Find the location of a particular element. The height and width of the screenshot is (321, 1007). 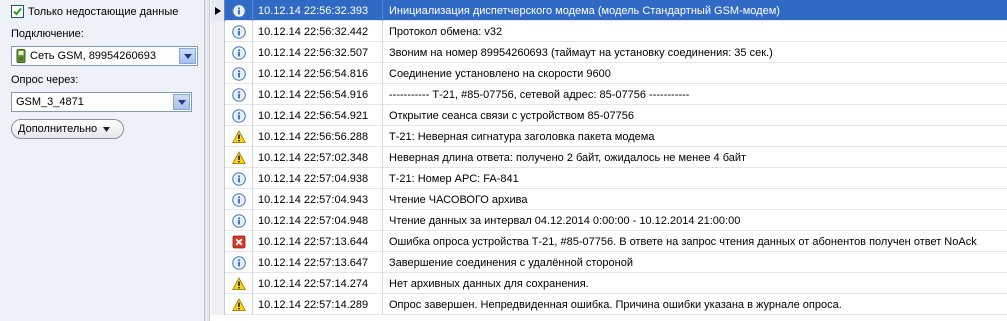

log-time: 10.12.14 22:57:14.289 is located at coordinates (318, 304).